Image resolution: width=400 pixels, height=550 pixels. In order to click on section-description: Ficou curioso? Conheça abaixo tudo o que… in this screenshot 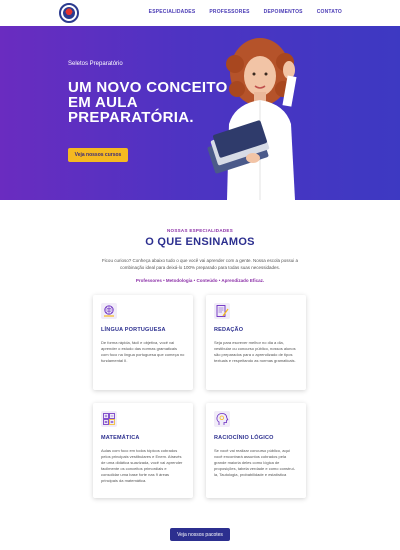, I will do `click(200, 264)`.